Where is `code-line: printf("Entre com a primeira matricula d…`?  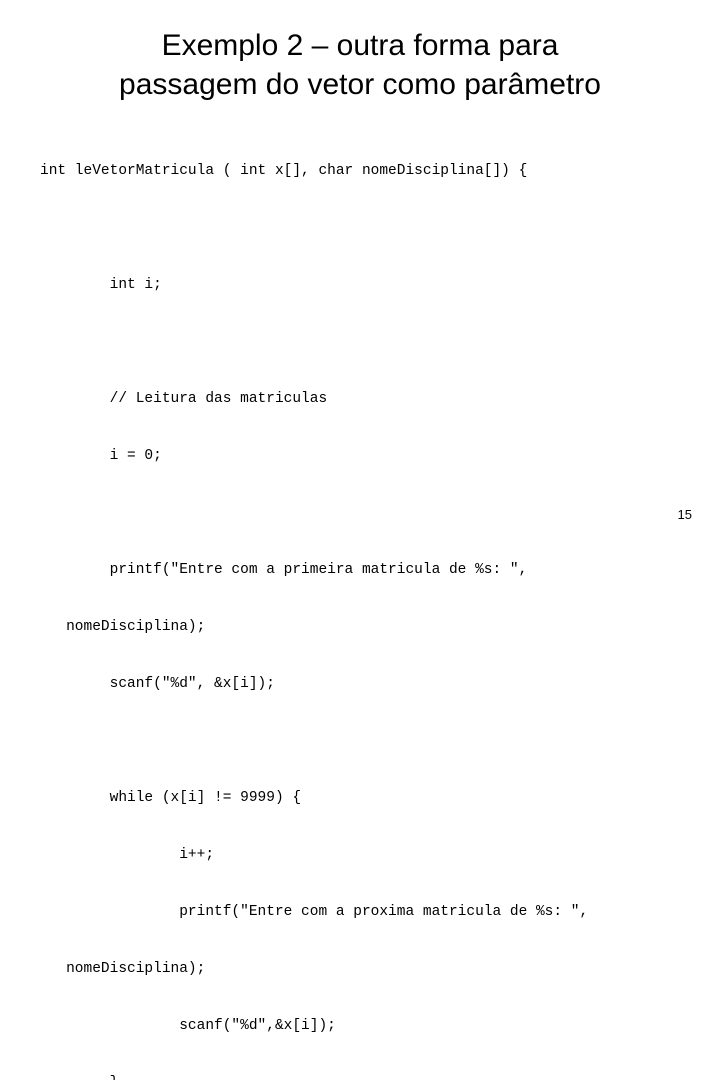 code-line: printf("Entre com a primeira matricula d… is located at coordinates (284, 570).